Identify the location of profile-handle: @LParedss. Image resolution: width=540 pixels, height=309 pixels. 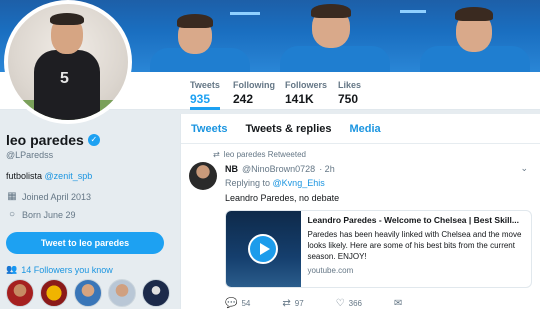
(91, 155).